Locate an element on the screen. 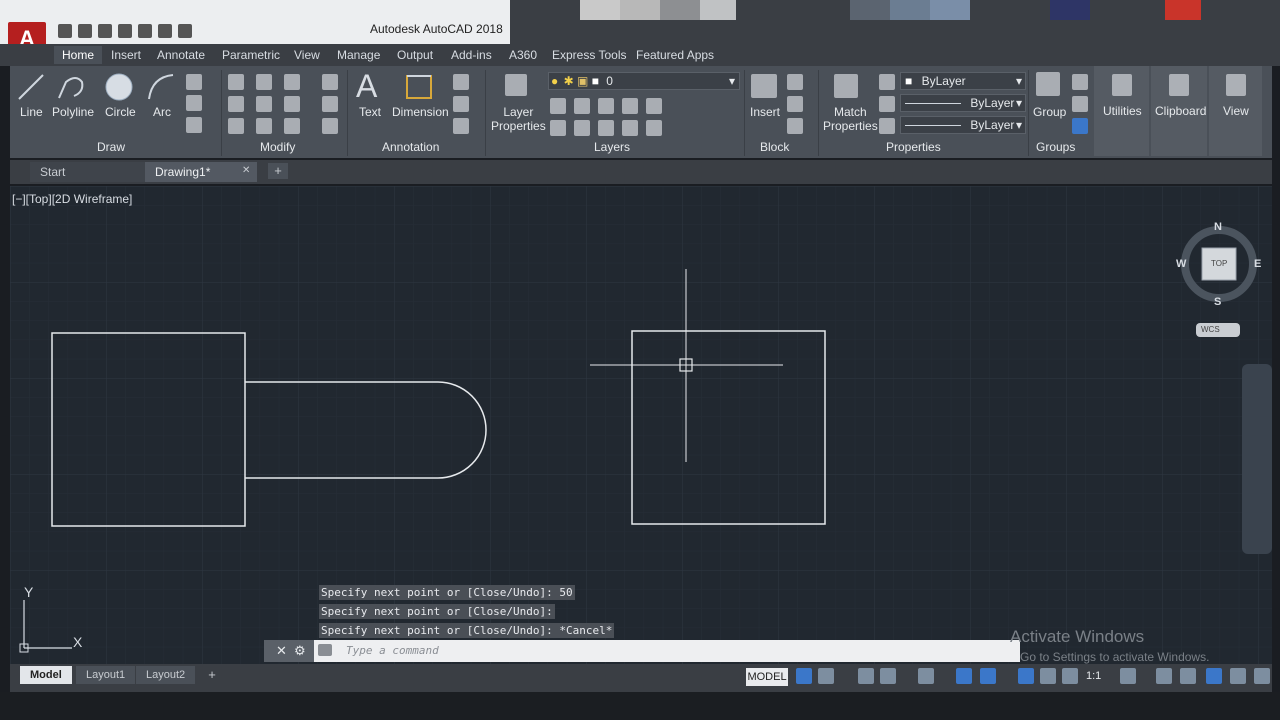  open-icon is located at coordinates (85, 31).